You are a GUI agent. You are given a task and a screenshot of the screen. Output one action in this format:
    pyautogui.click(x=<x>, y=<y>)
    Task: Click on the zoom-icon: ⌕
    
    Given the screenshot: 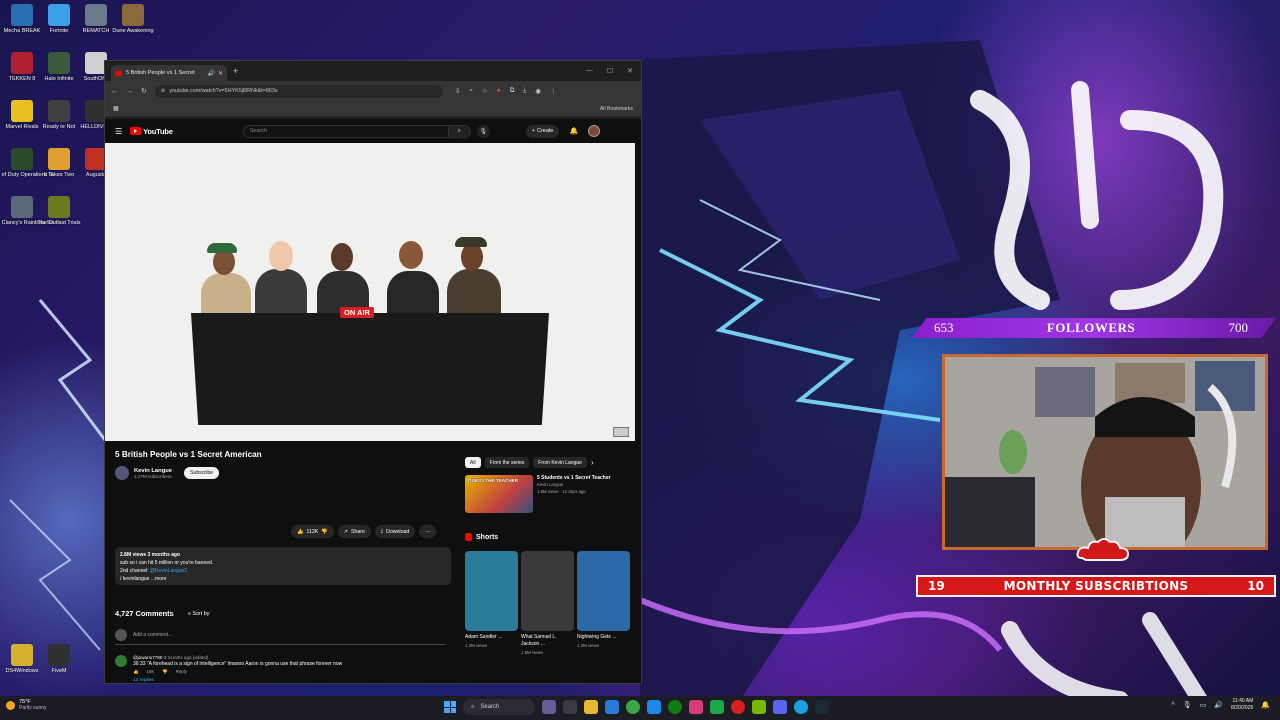 What is the action you would take?
    pyautogui.click(x=471, y=91)
    